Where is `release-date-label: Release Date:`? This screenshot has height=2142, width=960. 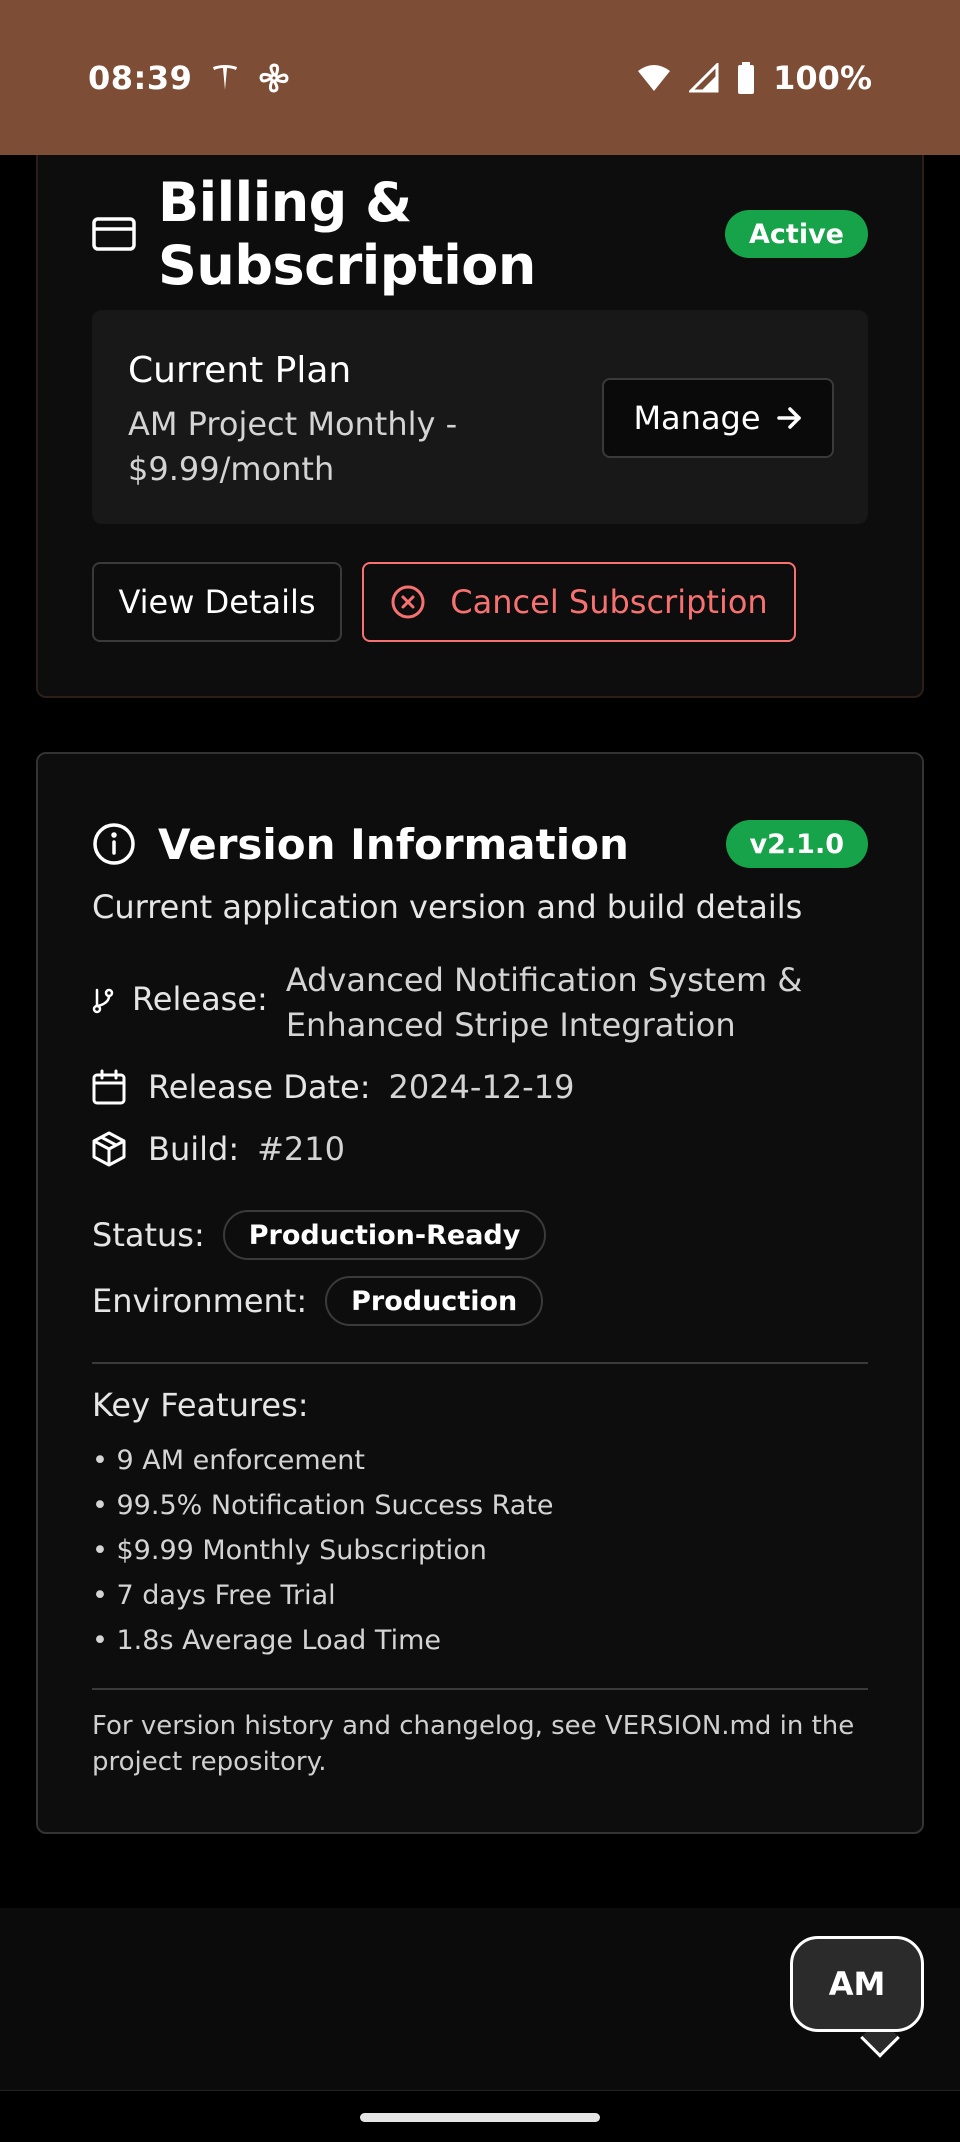 release-date-label: Release Date: is located at coordinates (259, 1087).